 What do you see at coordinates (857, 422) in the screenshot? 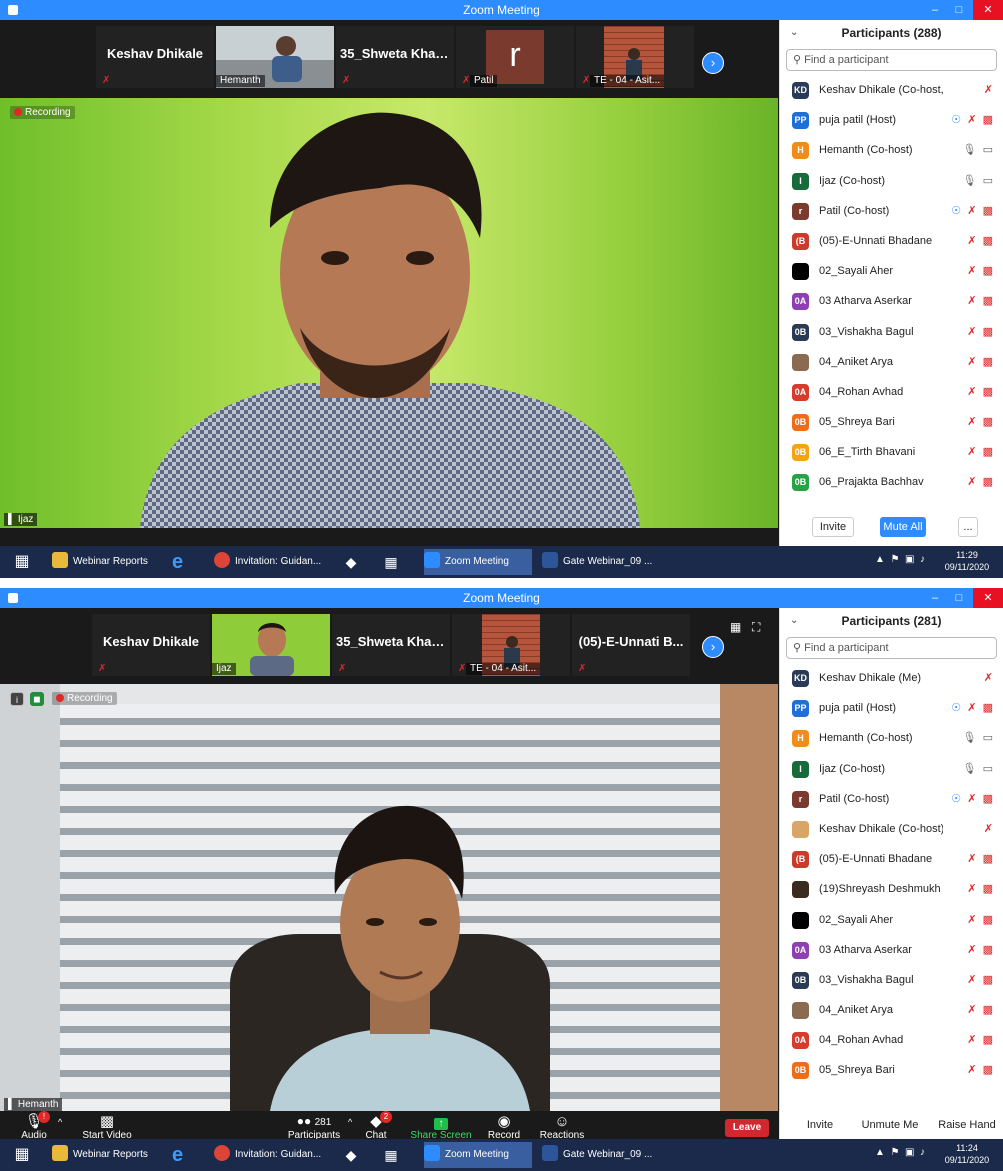
I see `participant-name: 05_Shreya Bari` at bounding box center [857, 422].